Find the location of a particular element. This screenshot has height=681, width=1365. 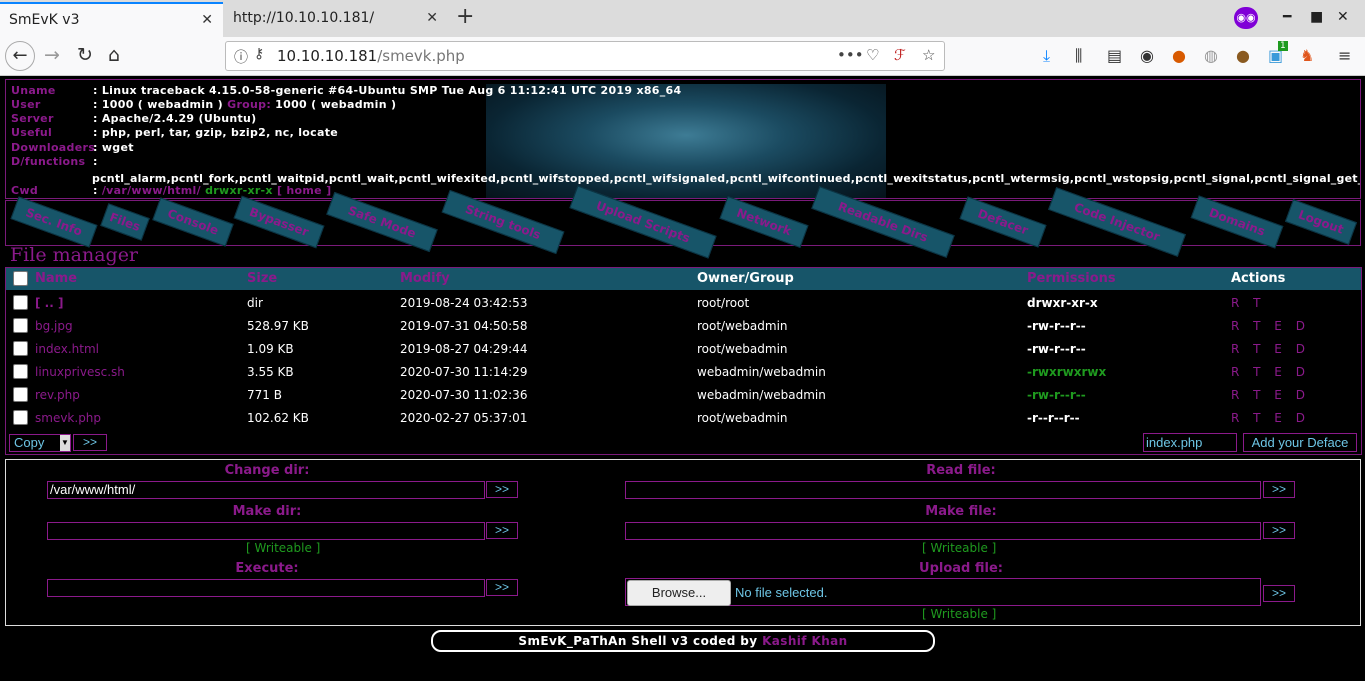

home-icon: ⌂ is located at coordinates (114, 55).